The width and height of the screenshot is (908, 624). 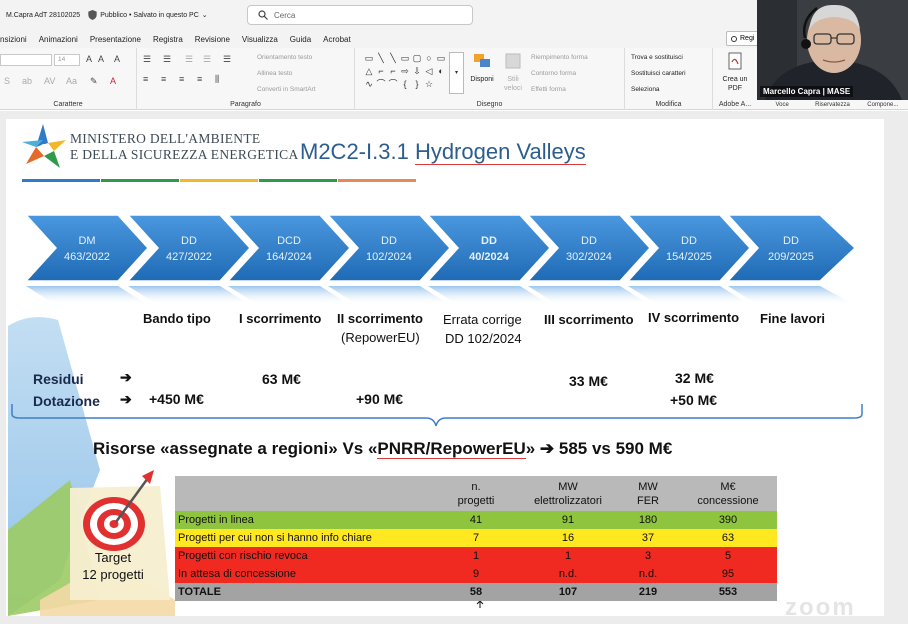 What do you see at coordinates (405, 84) in the screenshot?
I see `shape-brace-icon: {` at bounding box center [405, 84].